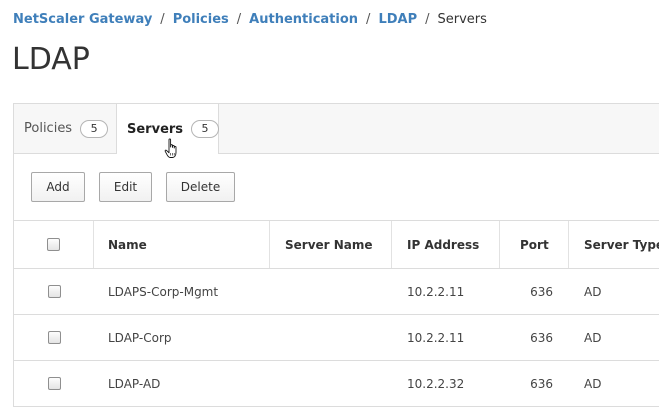  I want to click on tab-servers-label: Servers, so click(155, 129).